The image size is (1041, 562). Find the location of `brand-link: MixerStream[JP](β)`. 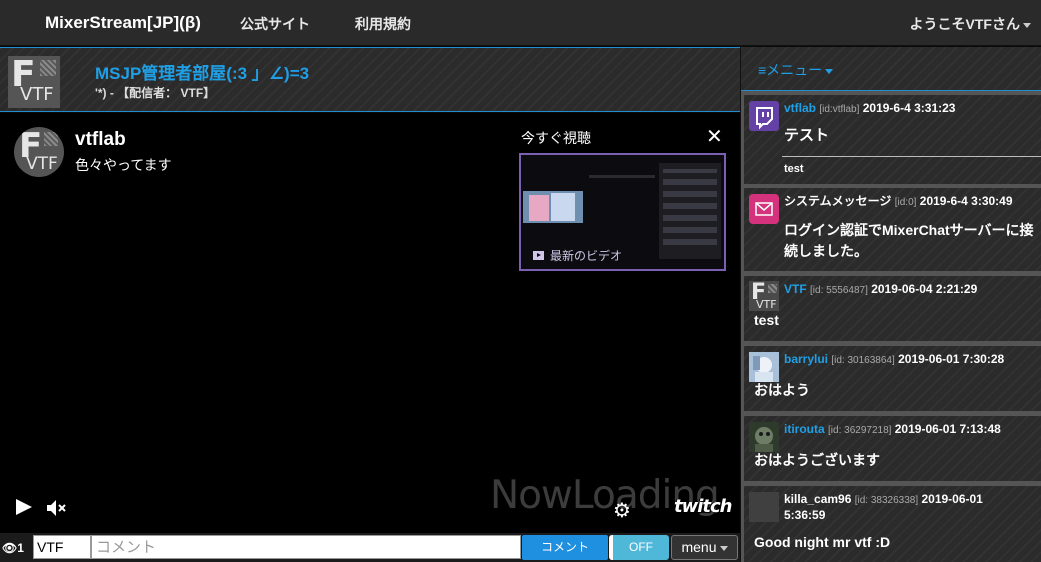

brand-link: MixerStream[JP](β) is located at coordinates (123, 23).